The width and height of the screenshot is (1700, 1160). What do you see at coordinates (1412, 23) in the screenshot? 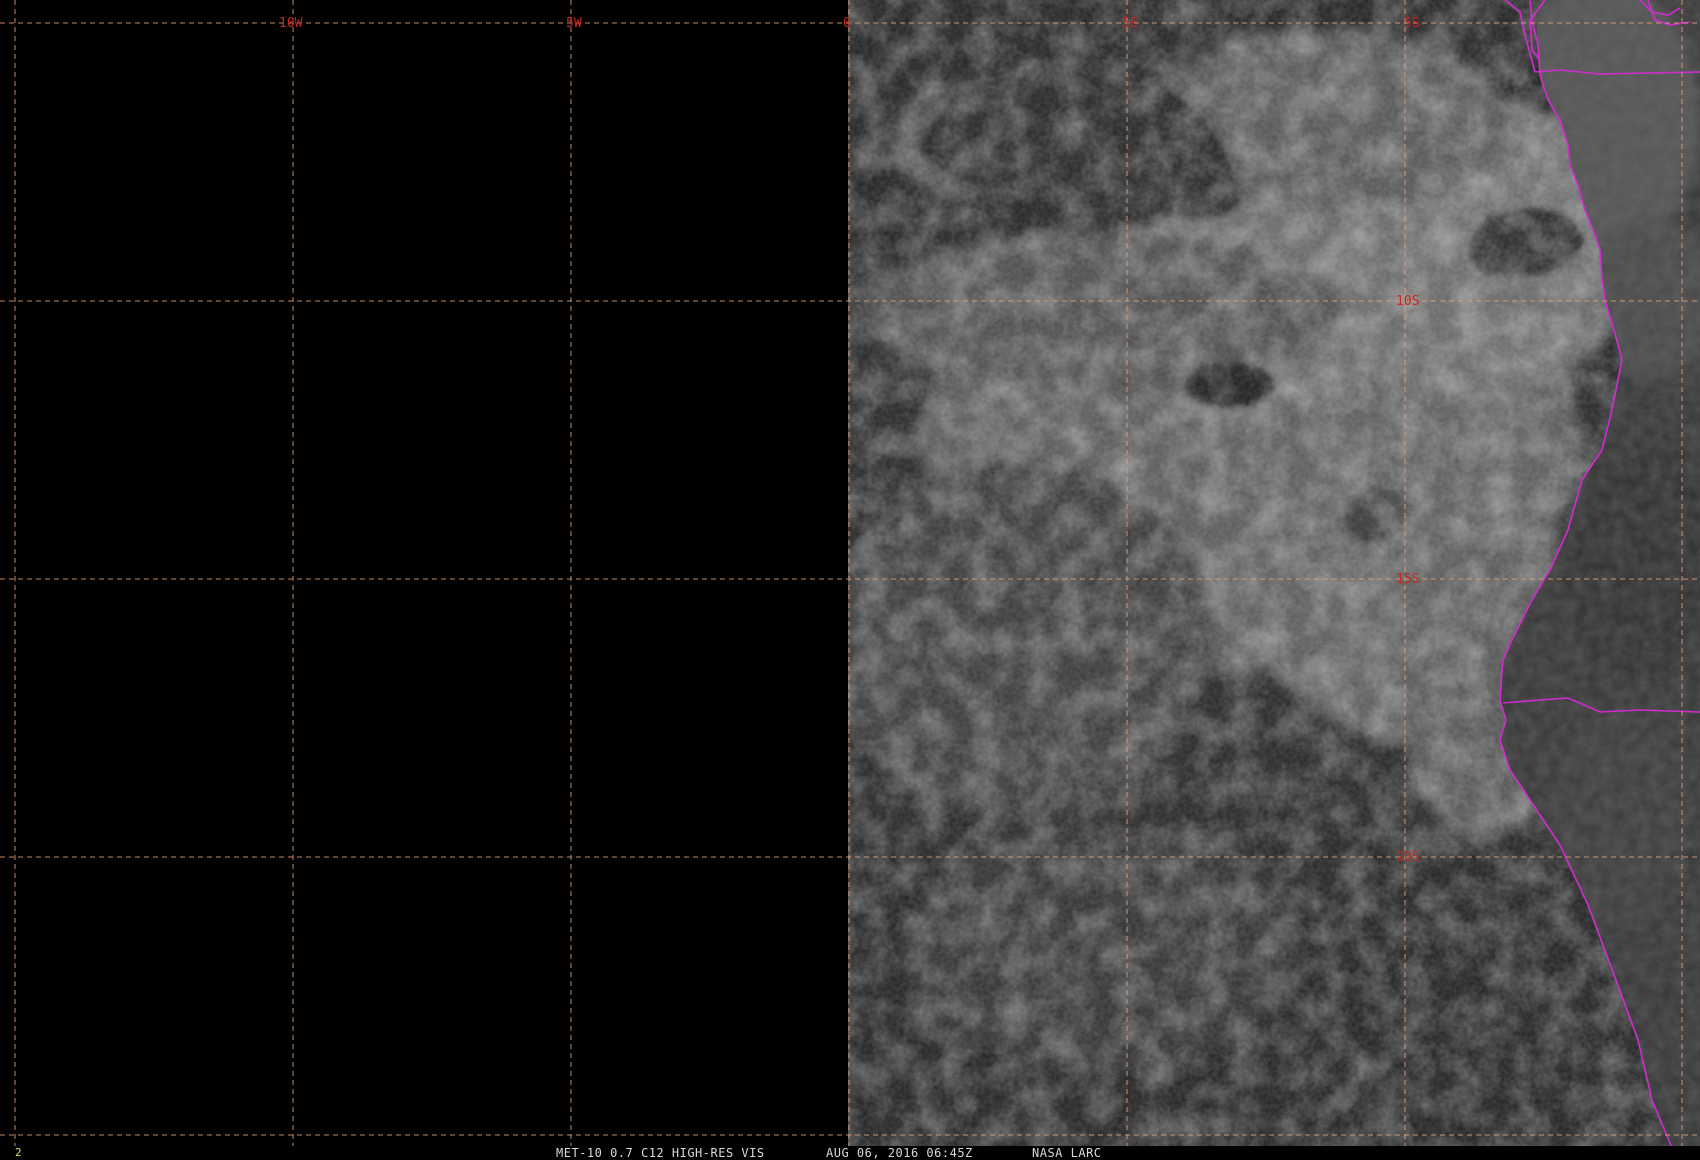
I see `latitude-label: 5S` at bounding box center [1412, 23].